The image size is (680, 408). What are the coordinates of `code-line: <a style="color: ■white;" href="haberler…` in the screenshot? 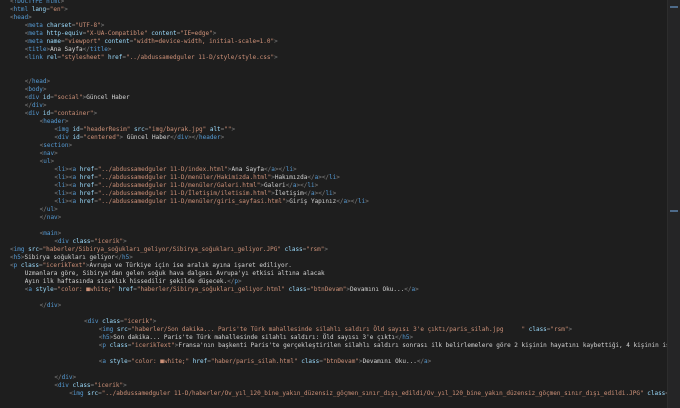 It's located at (222, 289).